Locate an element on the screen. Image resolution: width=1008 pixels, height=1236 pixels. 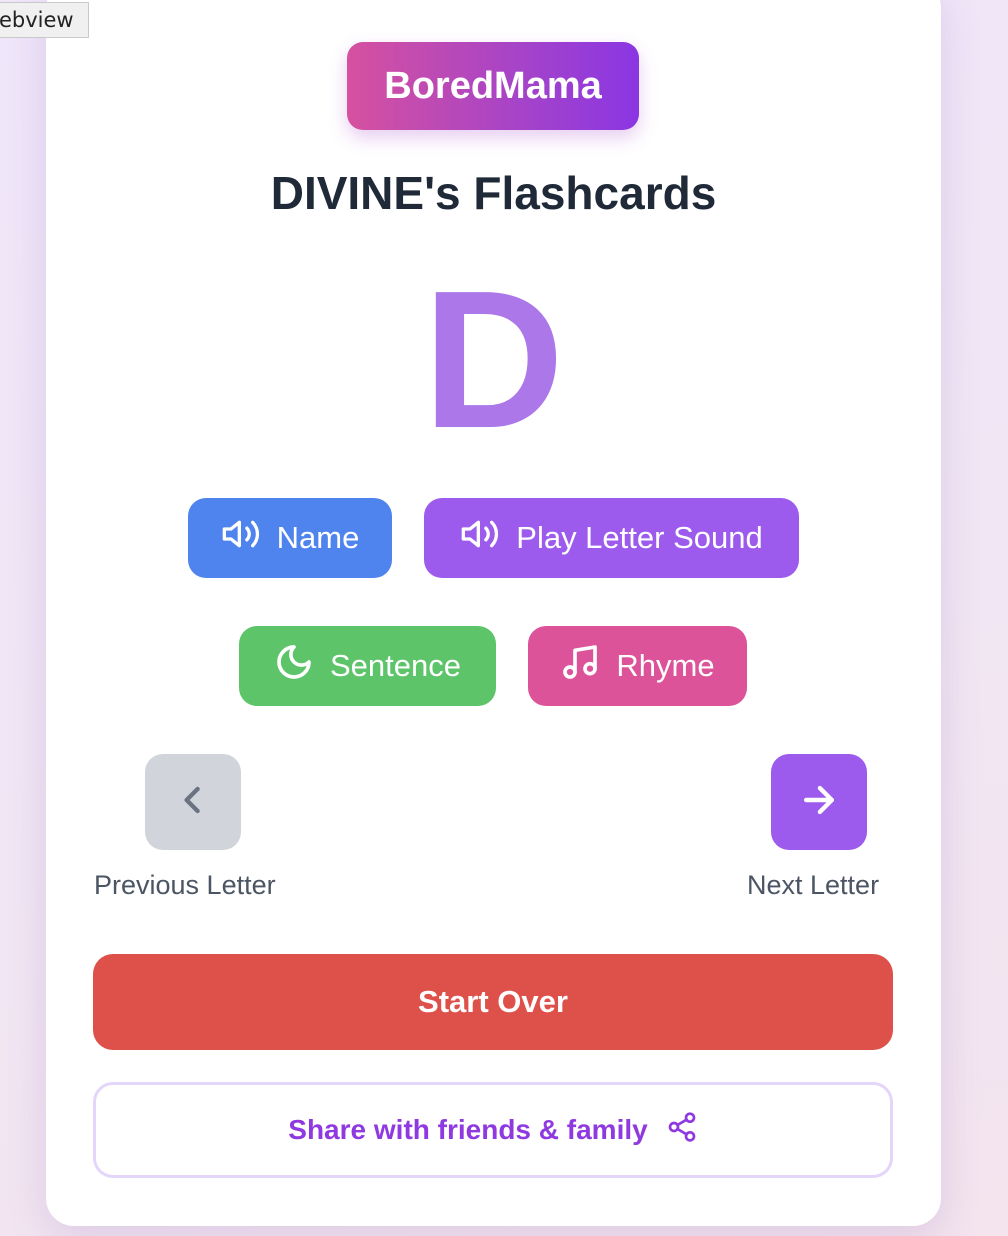
play-letter-sound-button: Play Letter Sound is located at coordinates (611, 538).